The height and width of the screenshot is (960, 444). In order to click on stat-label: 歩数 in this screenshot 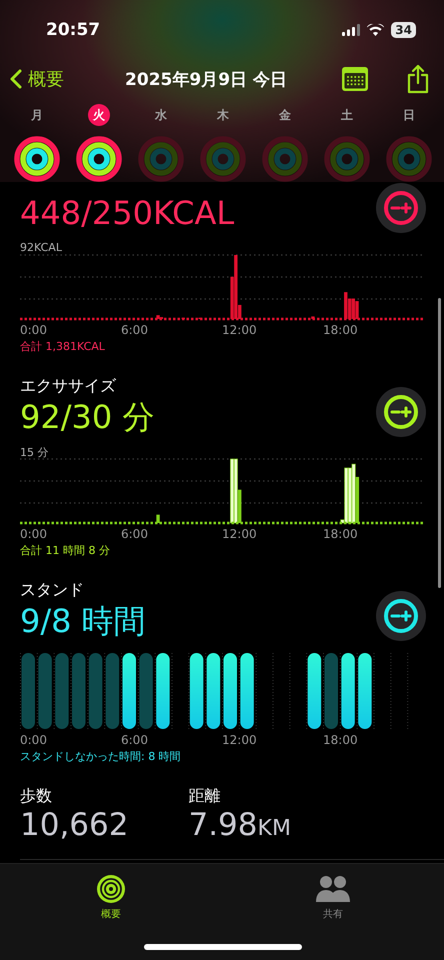, I will do `click(36, 796)`.